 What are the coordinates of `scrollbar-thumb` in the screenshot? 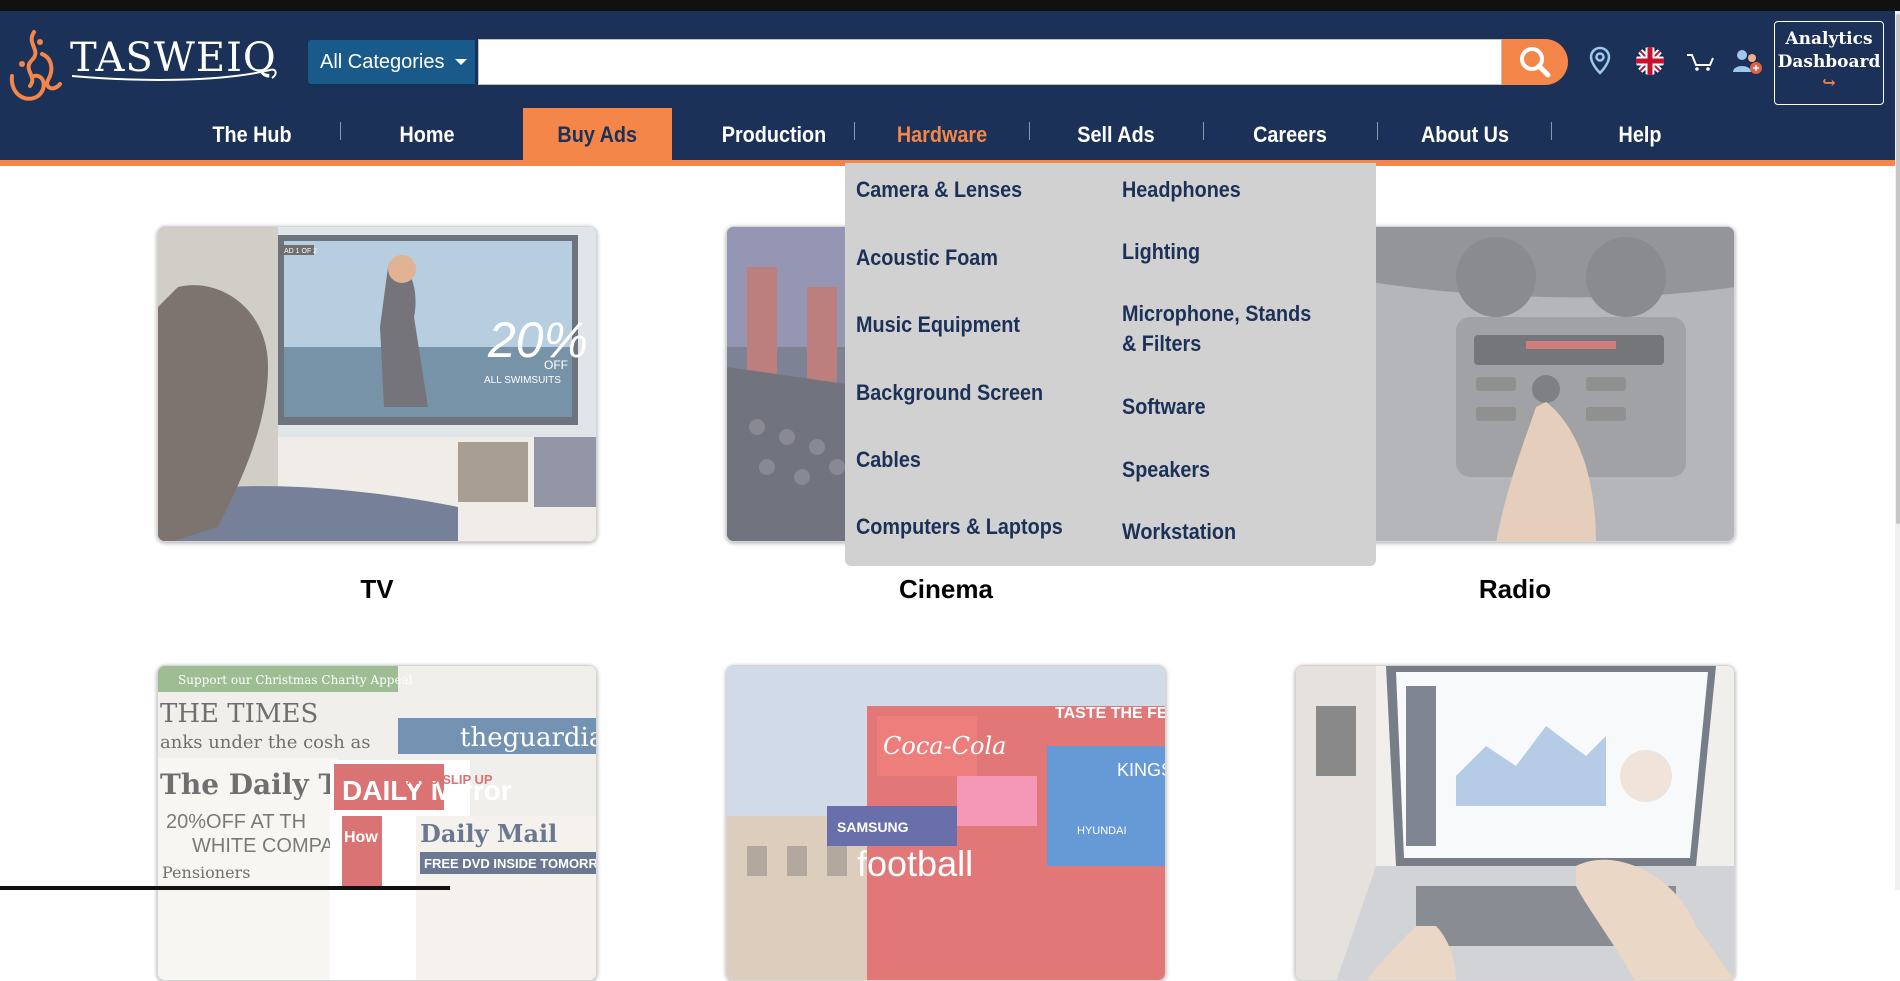 It's located at (1898, 269).